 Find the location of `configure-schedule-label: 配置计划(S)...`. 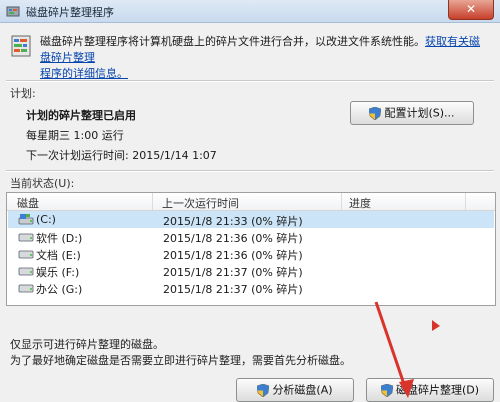

configure-schedule-label: 配置计划(S)... is located at coordinates (419, 113).